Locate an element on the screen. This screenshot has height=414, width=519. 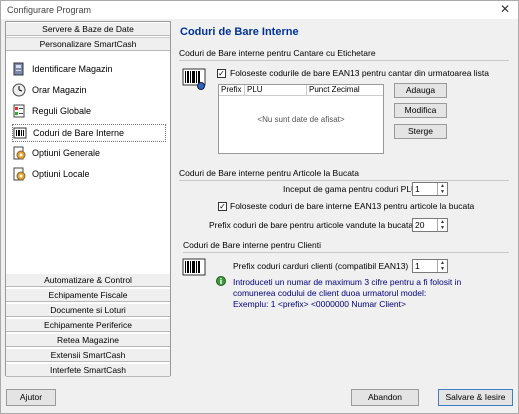
pieces-prefix-stepper: 20 ▲ ▼ is located at coordinates (430, 225).